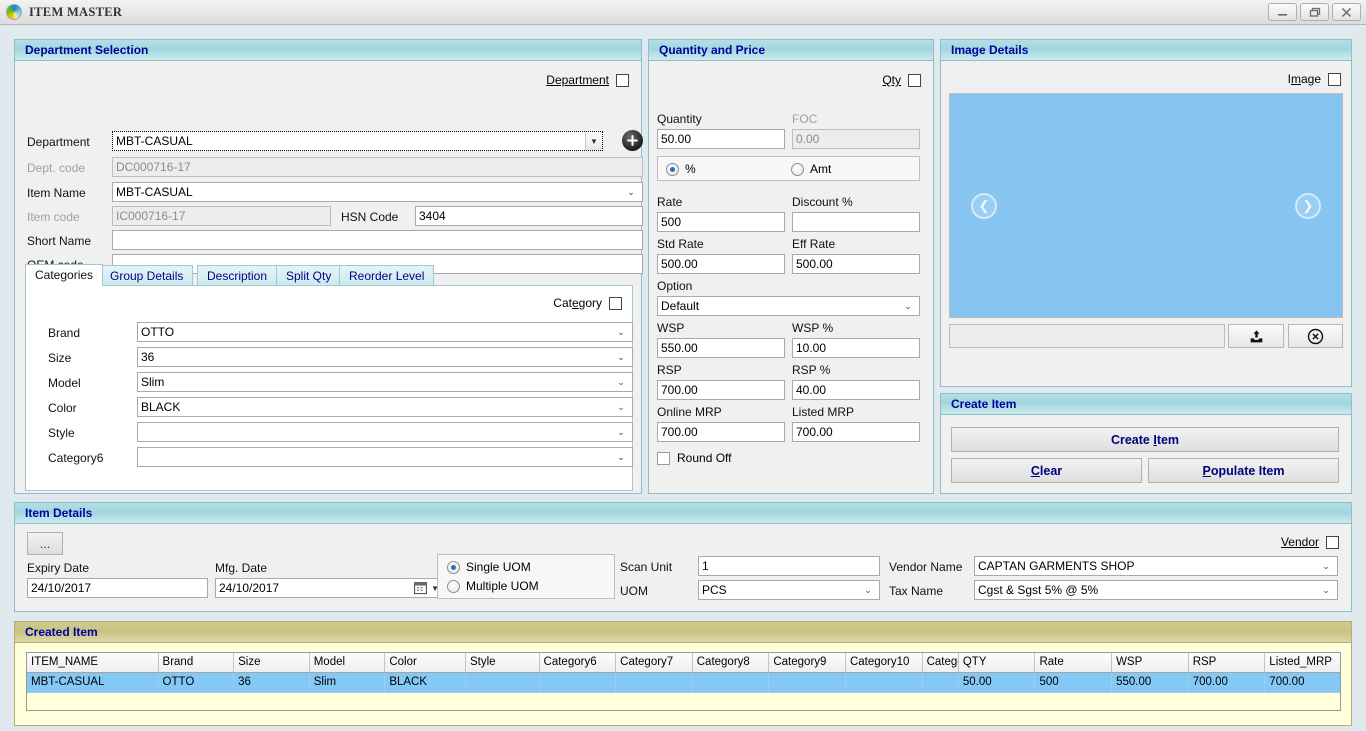 This screenshot has width=1366, height=731. What do you see at coordinates (856, 222) in the screenshot?
I see `discount-field` at bounding box center [856, 222].